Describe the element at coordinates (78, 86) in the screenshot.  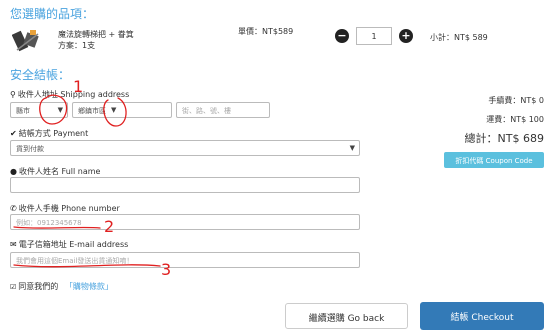
I see `annotation-number-1: 1` at that location.